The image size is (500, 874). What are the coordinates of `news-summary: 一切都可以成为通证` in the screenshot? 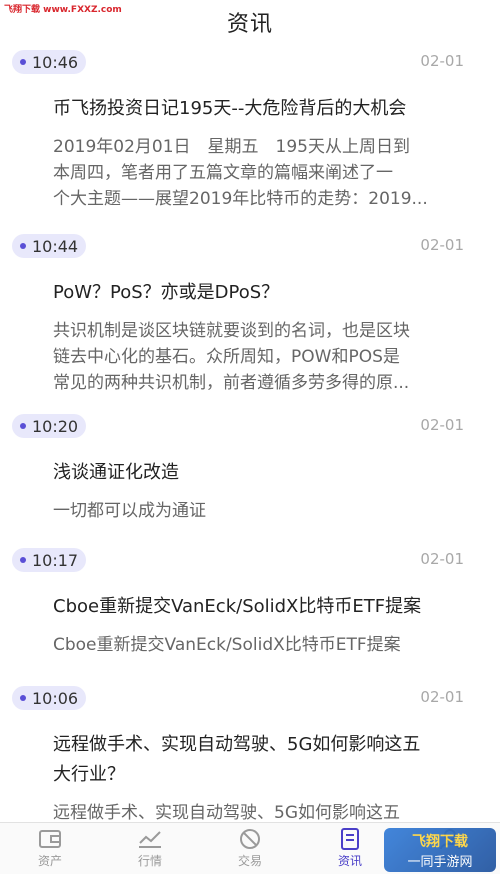 It's located at (267, 511).